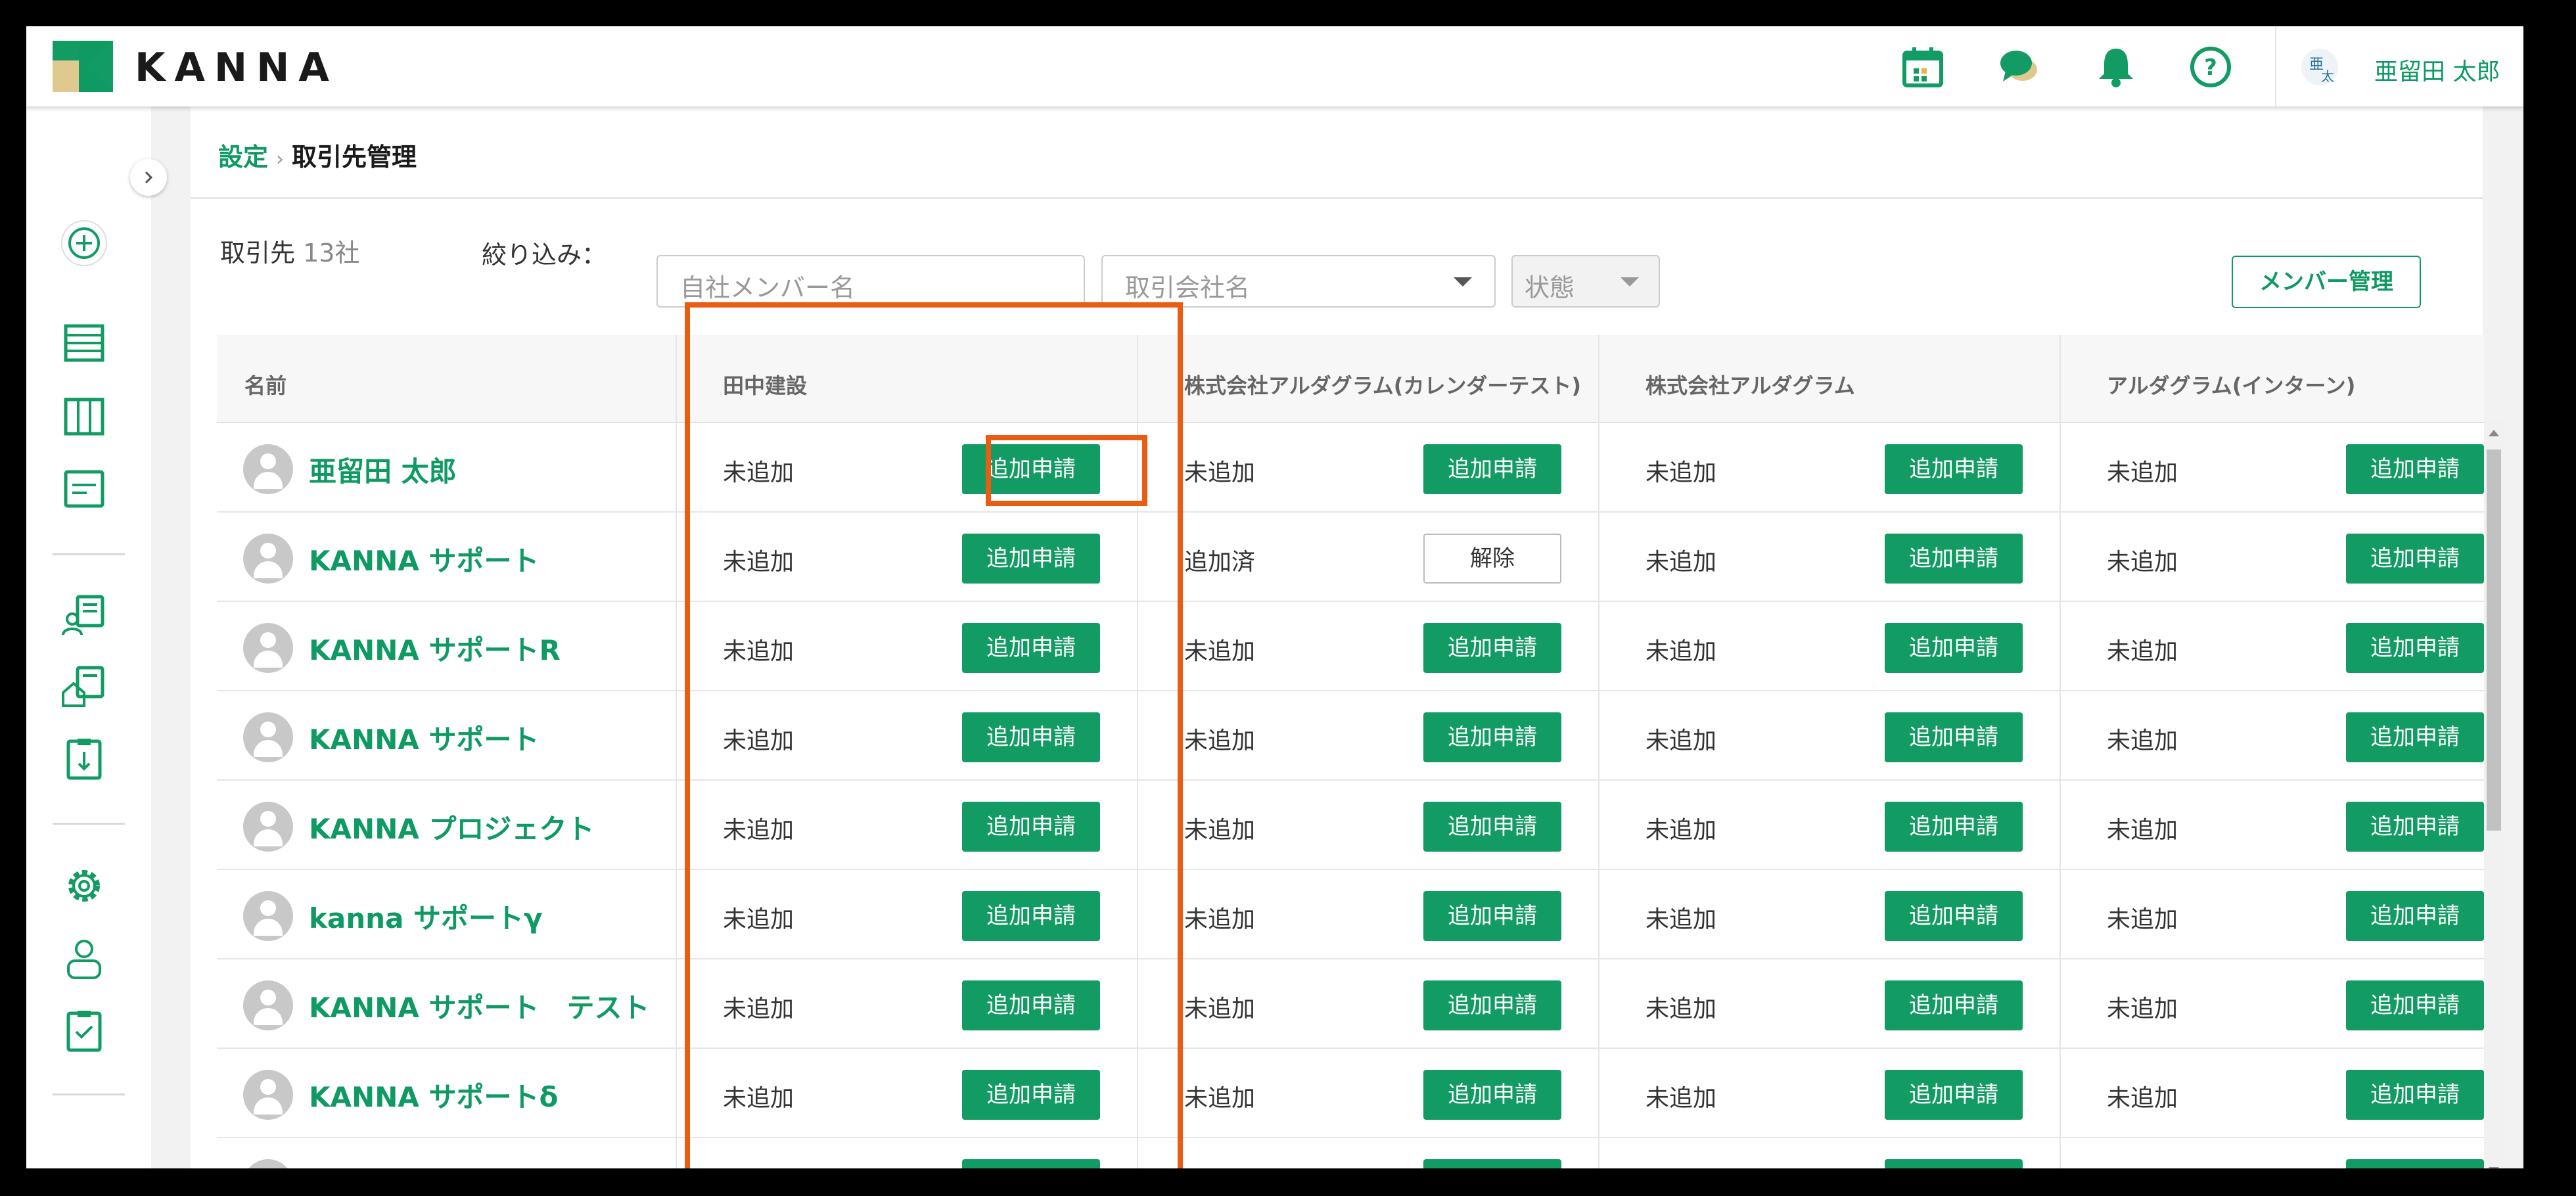 Image resolution: width=2576 pixels, height=1196 pixels. Describe the element at coordinates (768, 287) in the screenshot. I see `member-name-placeholder: 自社メンバー名` at that location.